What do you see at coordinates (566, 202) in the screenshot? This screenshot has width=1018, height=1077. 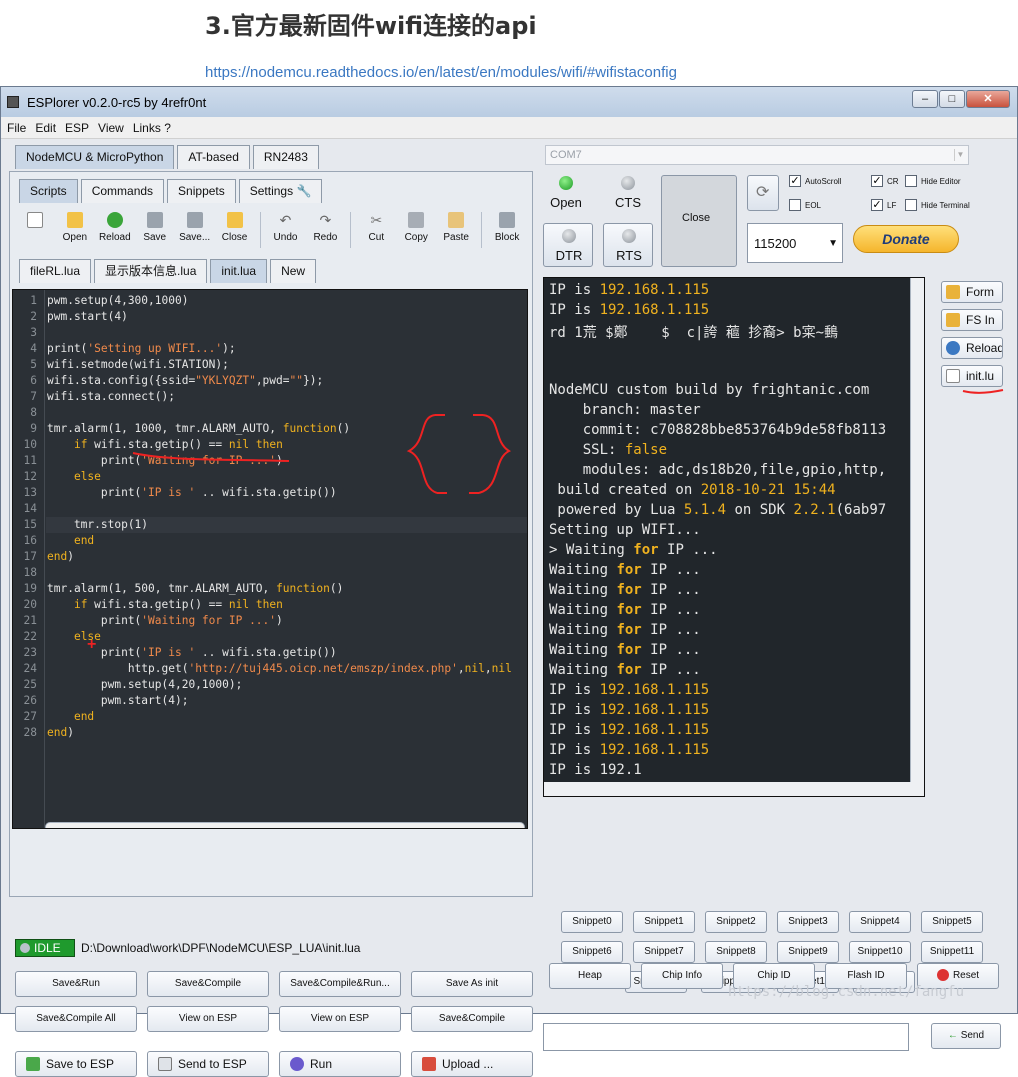 I see `open-port-button: Open` at bounding box center [566, 202].